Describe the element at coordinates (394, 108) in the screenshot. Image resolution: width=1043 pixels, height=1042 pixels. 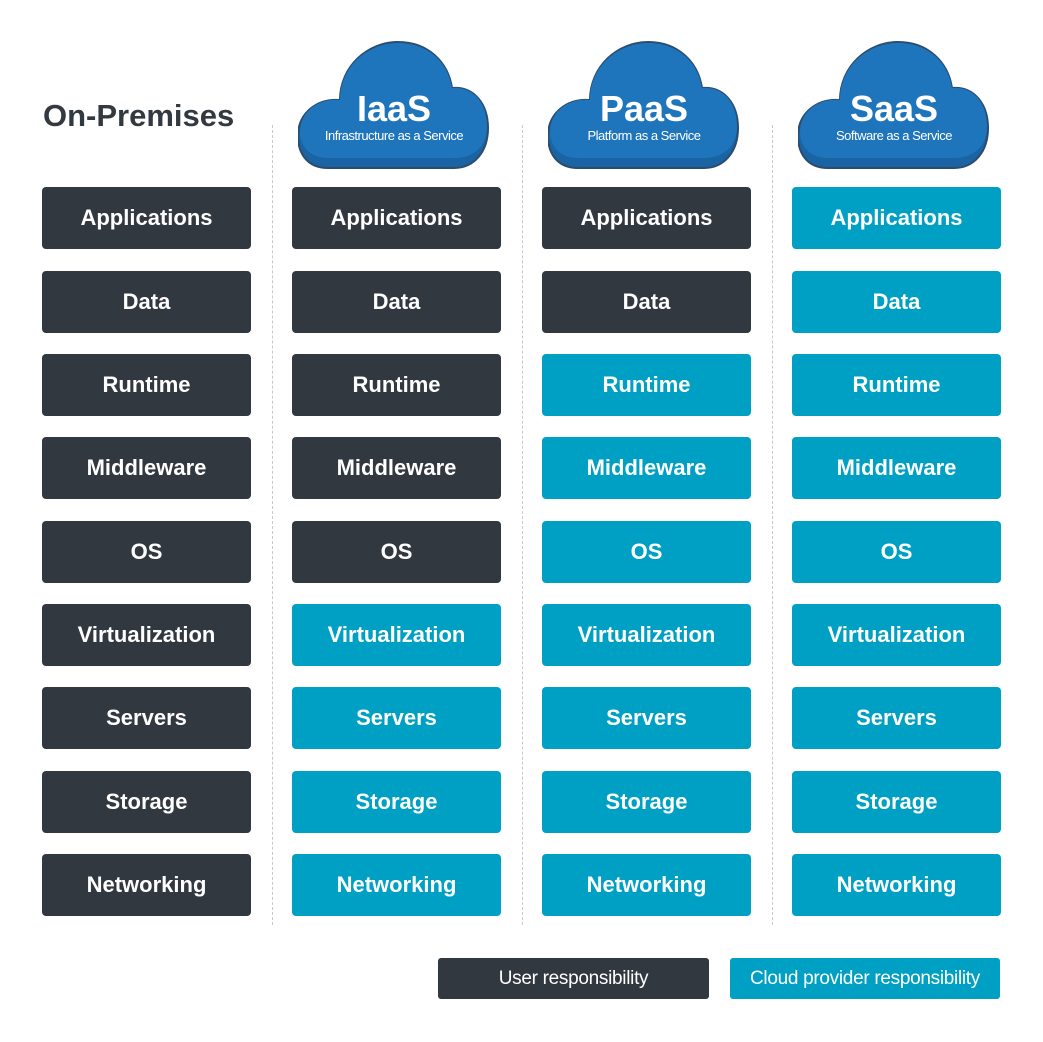
I see `iaas-title: IaaS` at that location.